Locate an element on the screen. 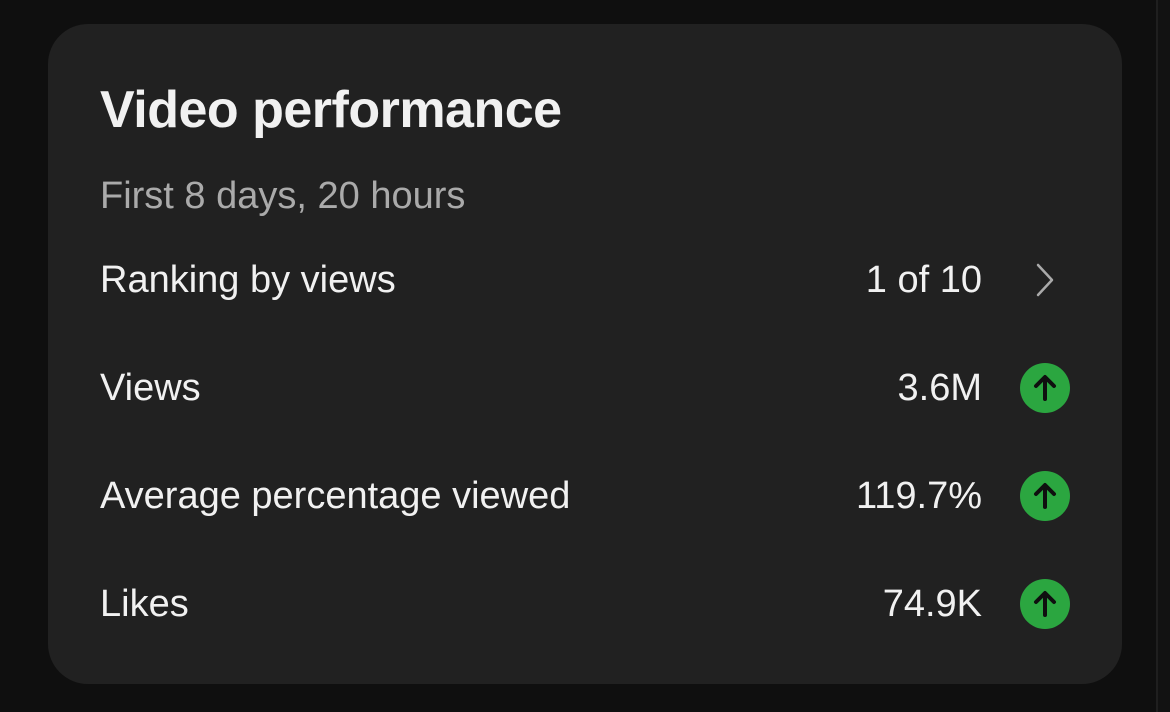 The width and height of the screenshot is (1170, 712). row-label: Average percentage viewed is located at coordinates (335, 495).